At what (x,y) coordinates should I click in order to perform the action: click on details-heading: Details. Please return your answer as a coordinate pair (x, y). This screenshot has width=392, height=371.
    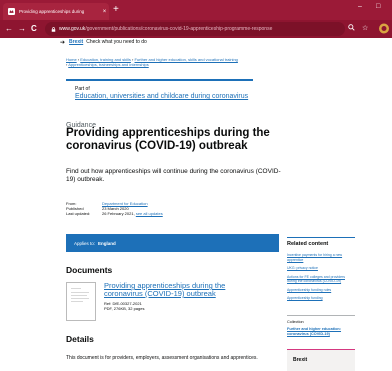
    Looking at the image, I should click on (80, 339).